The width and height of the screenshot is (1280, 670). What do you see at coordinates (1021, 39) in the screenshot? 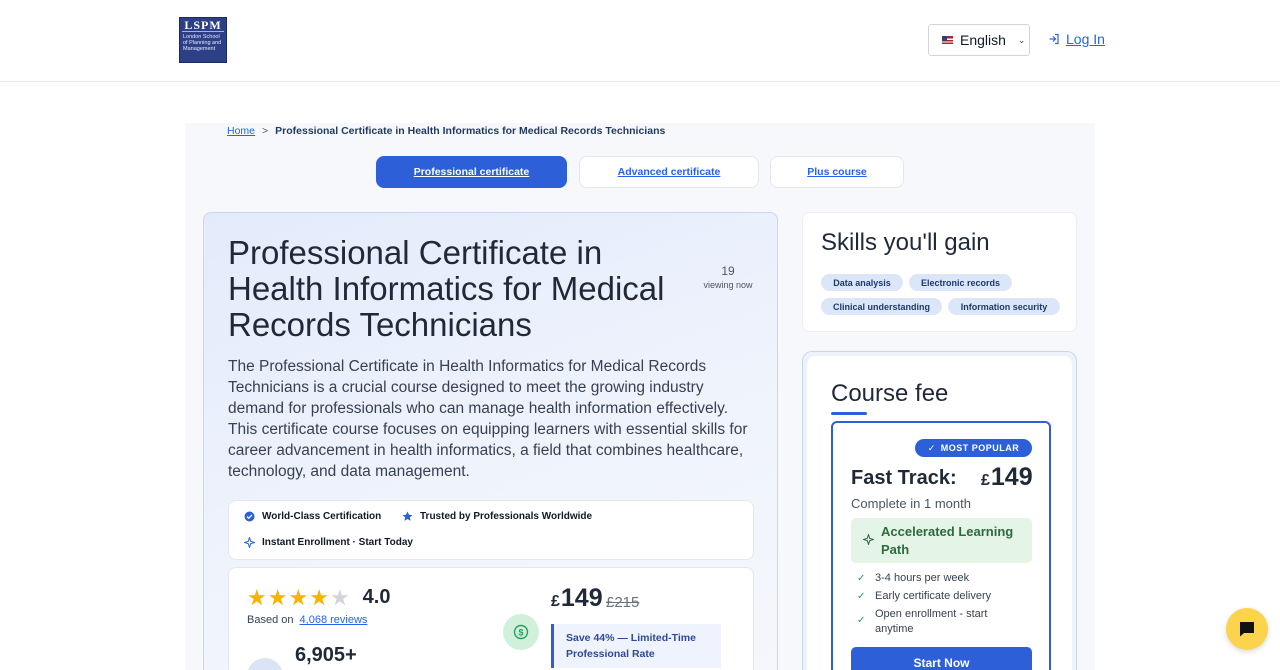
I see `chevron-down-icon: ⌄` at bounding box center [1021, 39].